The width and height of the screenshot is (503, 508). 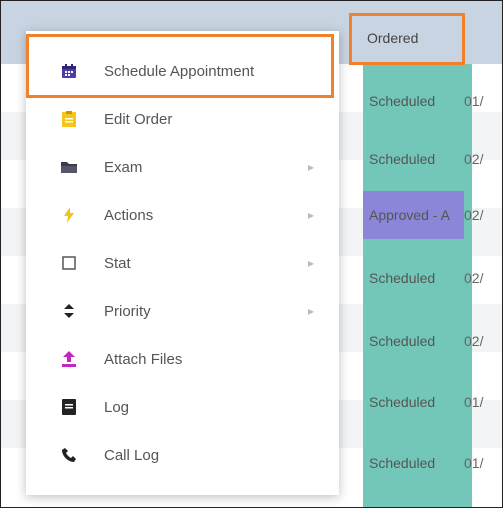 I want to click on bolt-icon, so click(x=69, y=215).